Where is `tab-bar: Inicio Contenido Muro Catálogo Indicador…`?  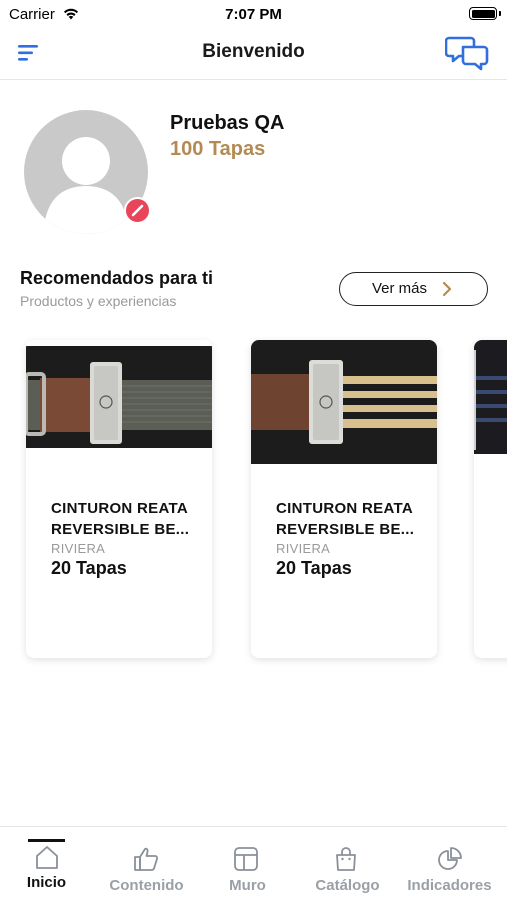 tab-bar: Inicio Contenido Muro Catálogo Indicador… is located at coordinates (253, 863).